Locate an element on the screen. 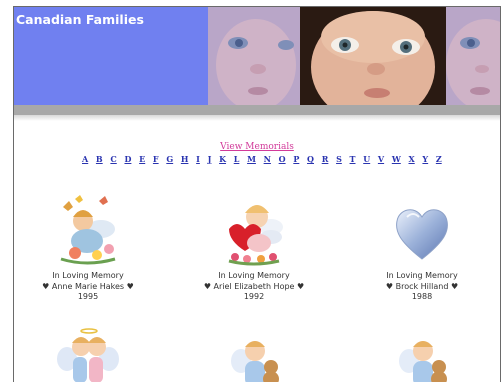 Image resolution: width=503 pixels, height=382 pixels. letter-v-link: V is located at coordinates (381, 159).